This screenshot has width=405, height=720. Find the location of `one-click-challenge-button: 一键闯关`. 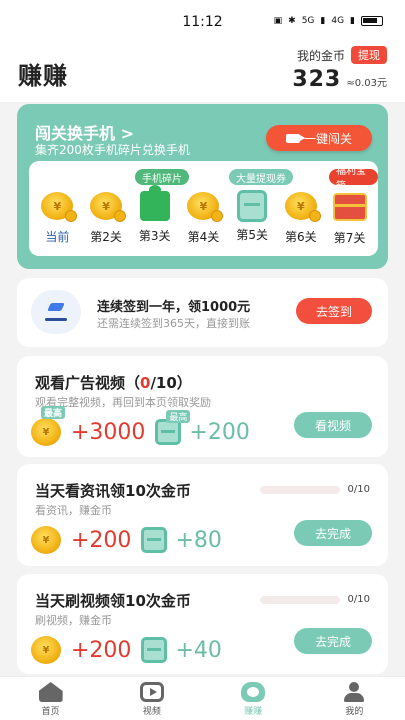

one-click-challenge-button: 一键闯关 is located at coordinates (319, 138).